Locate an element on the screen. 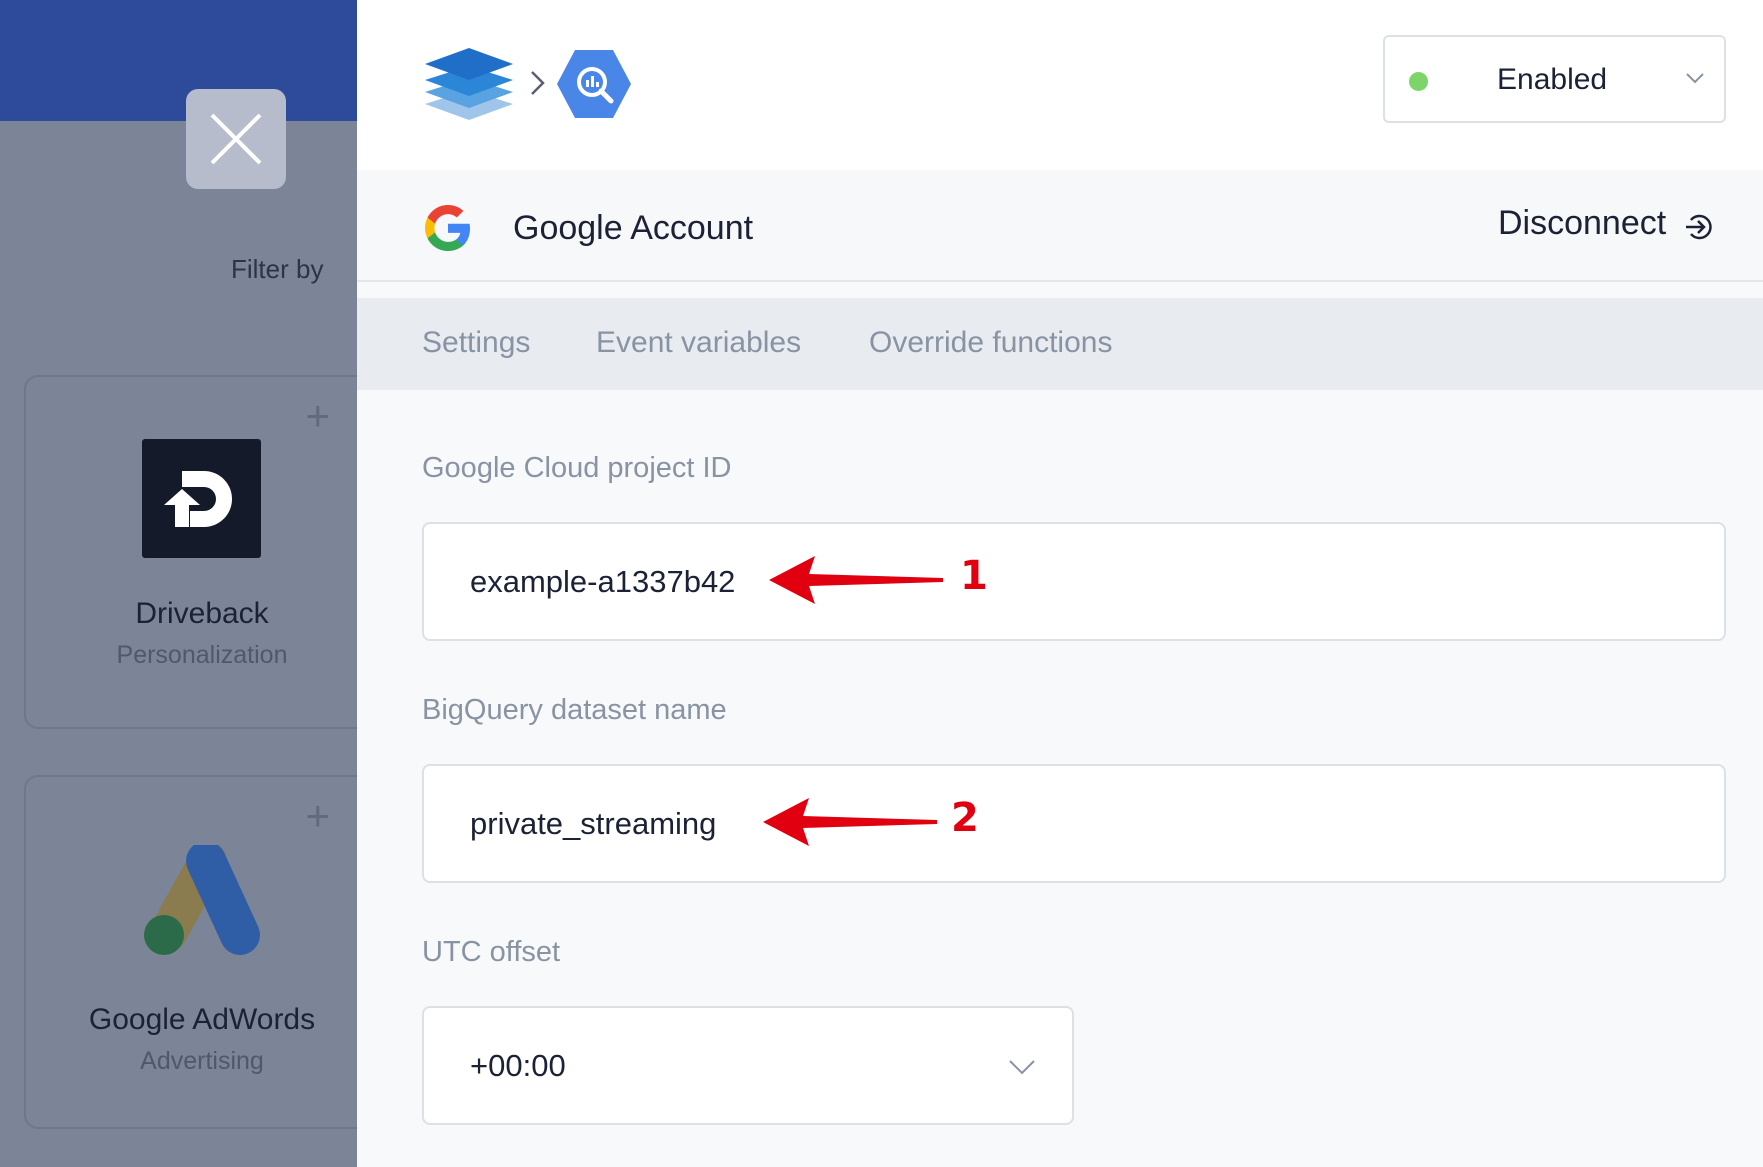 This screenshot has width=1763, height=1167. google-account-label: Google Account is located at coordinates (633, 228).